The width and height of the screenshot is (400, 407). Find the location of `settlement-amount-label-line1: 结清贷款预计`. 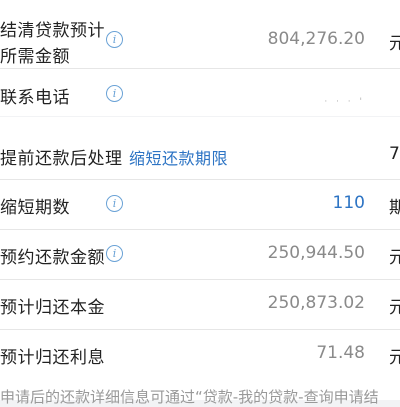

settlement-amount-label-line1: 结清贷款预计 is located at coordinates (52, 31).